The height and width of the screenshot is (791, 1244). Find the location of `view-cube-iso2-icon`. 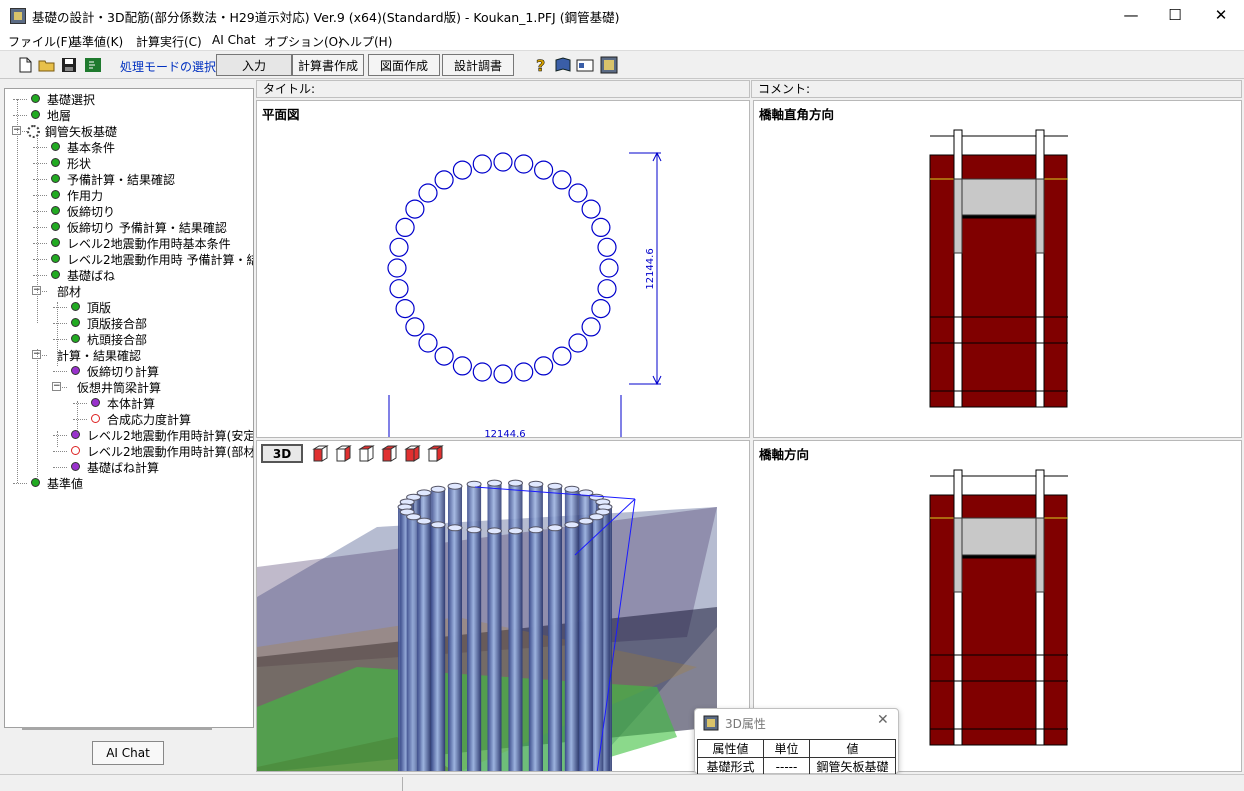

view-cube-iso2-icon is located at coordinates (412, 453).